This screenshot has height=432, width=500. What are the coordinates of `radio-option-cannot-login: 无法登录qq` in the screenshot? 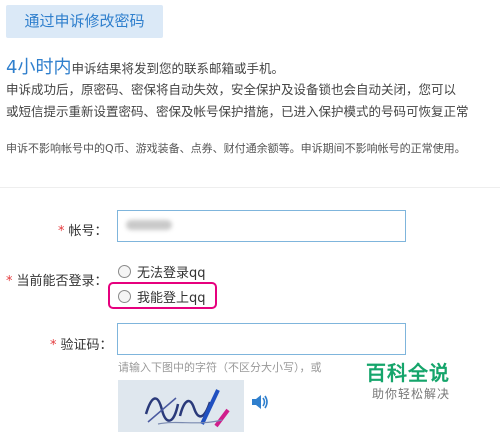 It's located at (162, 271).